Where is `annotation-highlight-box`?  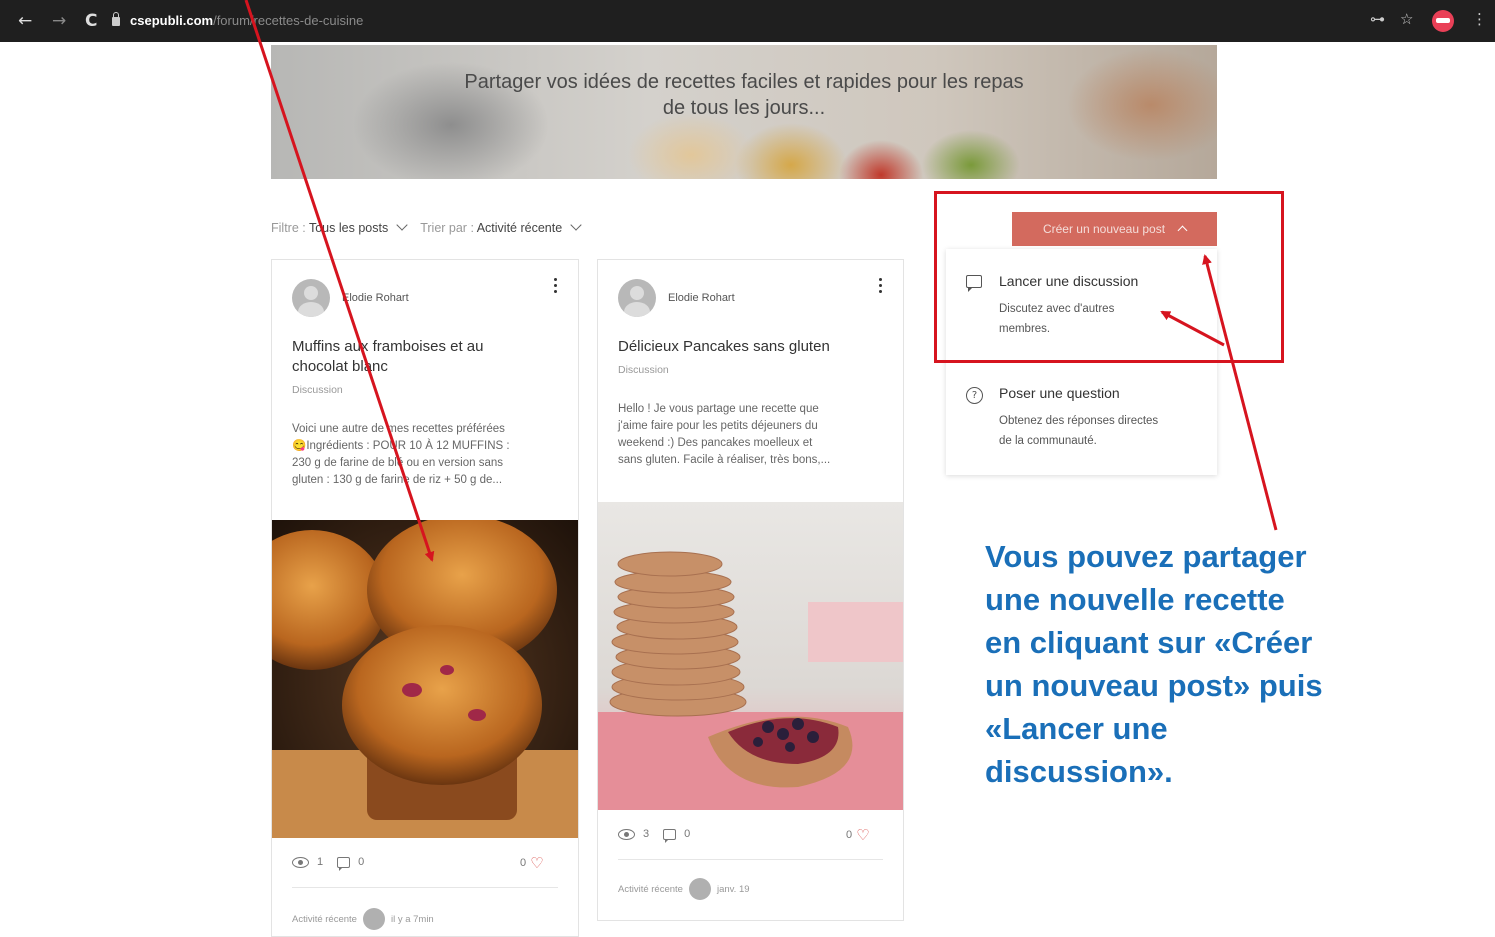
annotation-highlight-box is located at coordinates (1109, 277).